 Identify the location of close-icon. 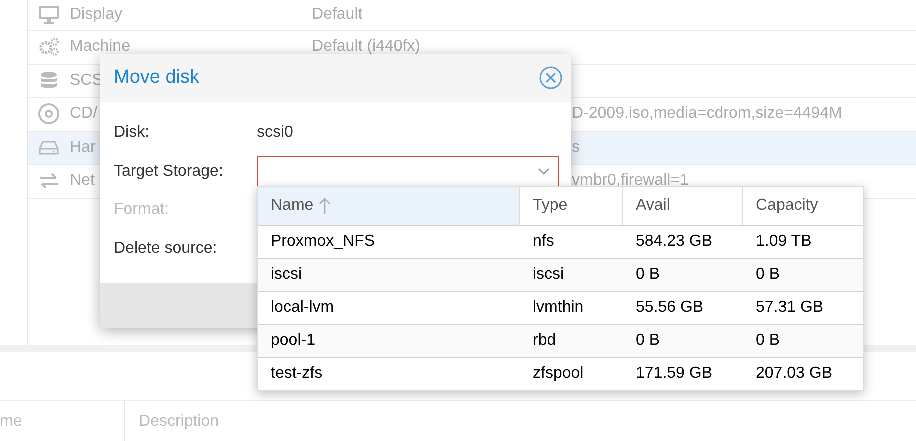
(551, 78).